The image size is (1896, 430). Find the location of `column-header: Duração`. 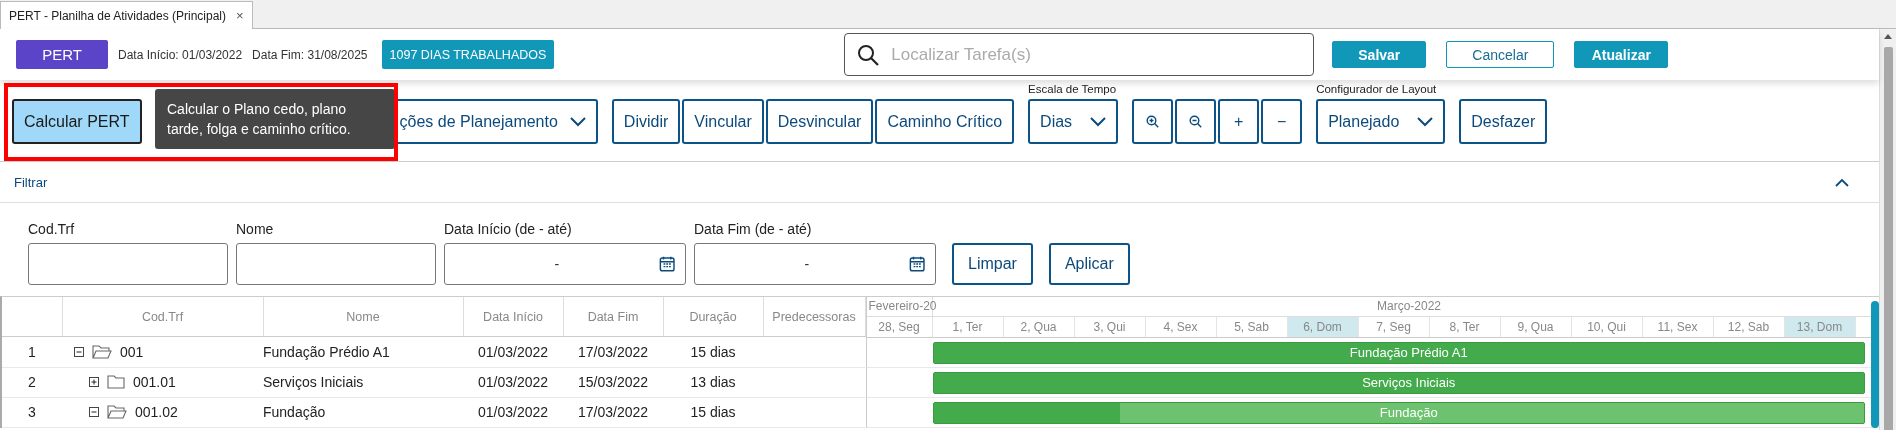

column-header: Duração is located at coordinates (713, 317).